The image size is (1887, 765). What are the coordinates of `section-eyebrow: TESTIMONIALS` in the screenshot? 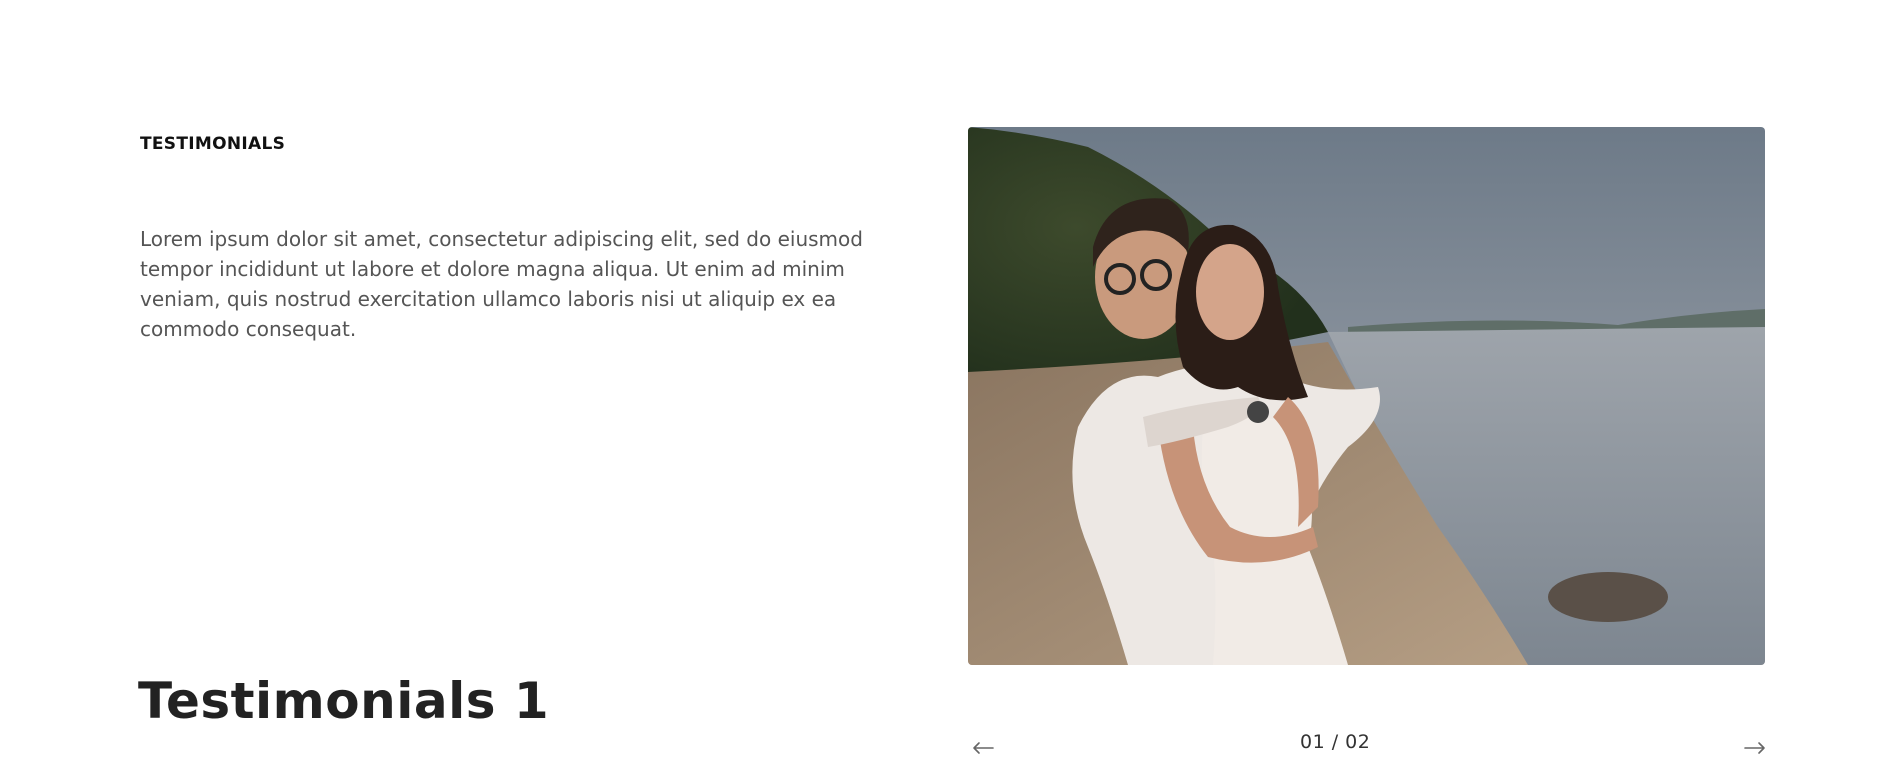 It's located at (213, 144).